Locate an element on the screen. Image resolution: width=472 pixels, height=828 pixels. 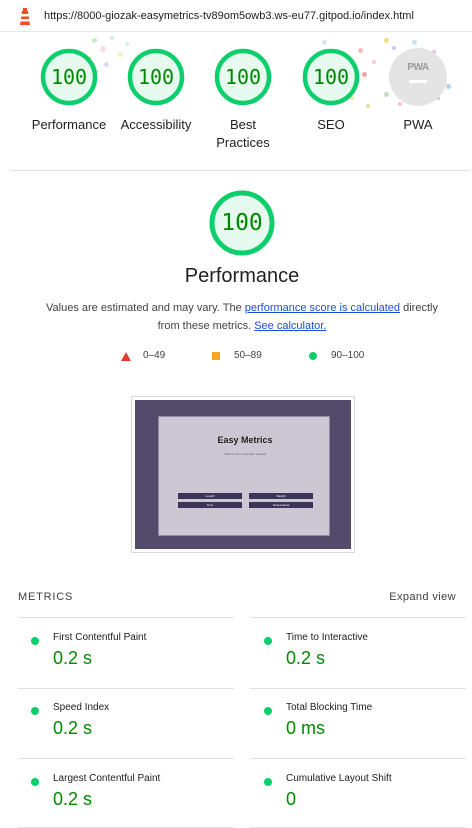
gauge-label-line1: Best is located at coordinates (242, 124).